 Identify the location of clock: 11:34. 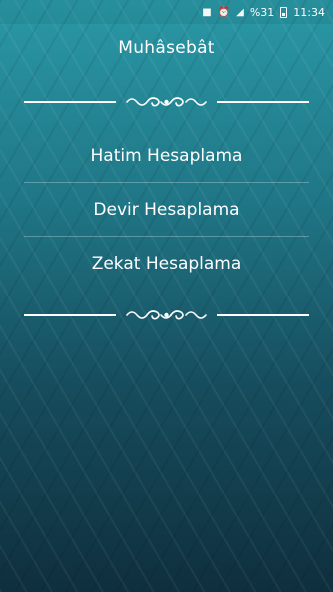
(309, 12).